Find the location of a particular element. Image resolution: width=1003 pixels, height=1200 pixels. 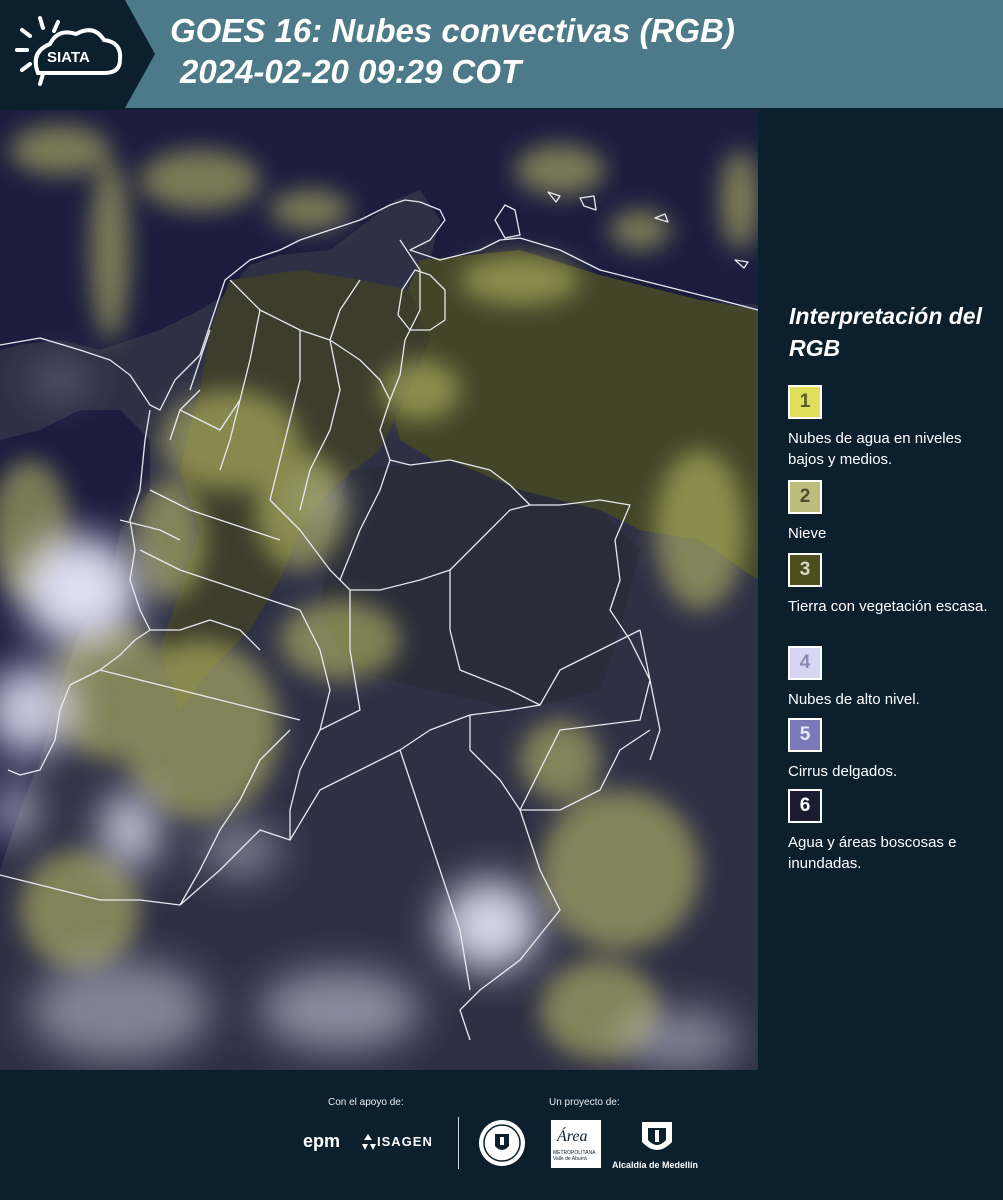

page-title: GOES 16: Nubes convectivas (RGB) is located at coordinates (452, 30).